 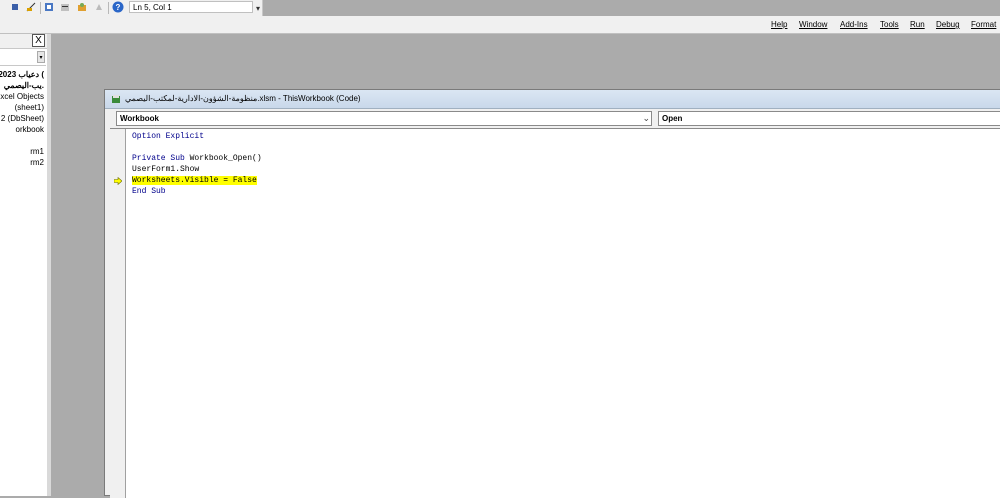 What do you see at coordinates (118, 181) in the screenshot?
I see `execution-arrow-icon` at bounding box center [118, 181].